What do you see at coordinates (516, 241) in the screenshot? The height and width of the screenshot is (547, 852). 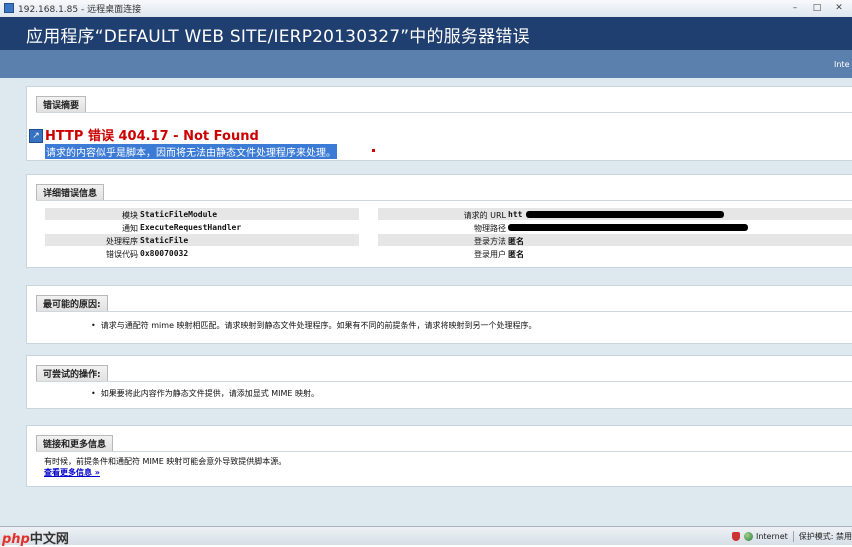 I see `detail-value-logon-method: 匿名` at bounding box center [516, 241].